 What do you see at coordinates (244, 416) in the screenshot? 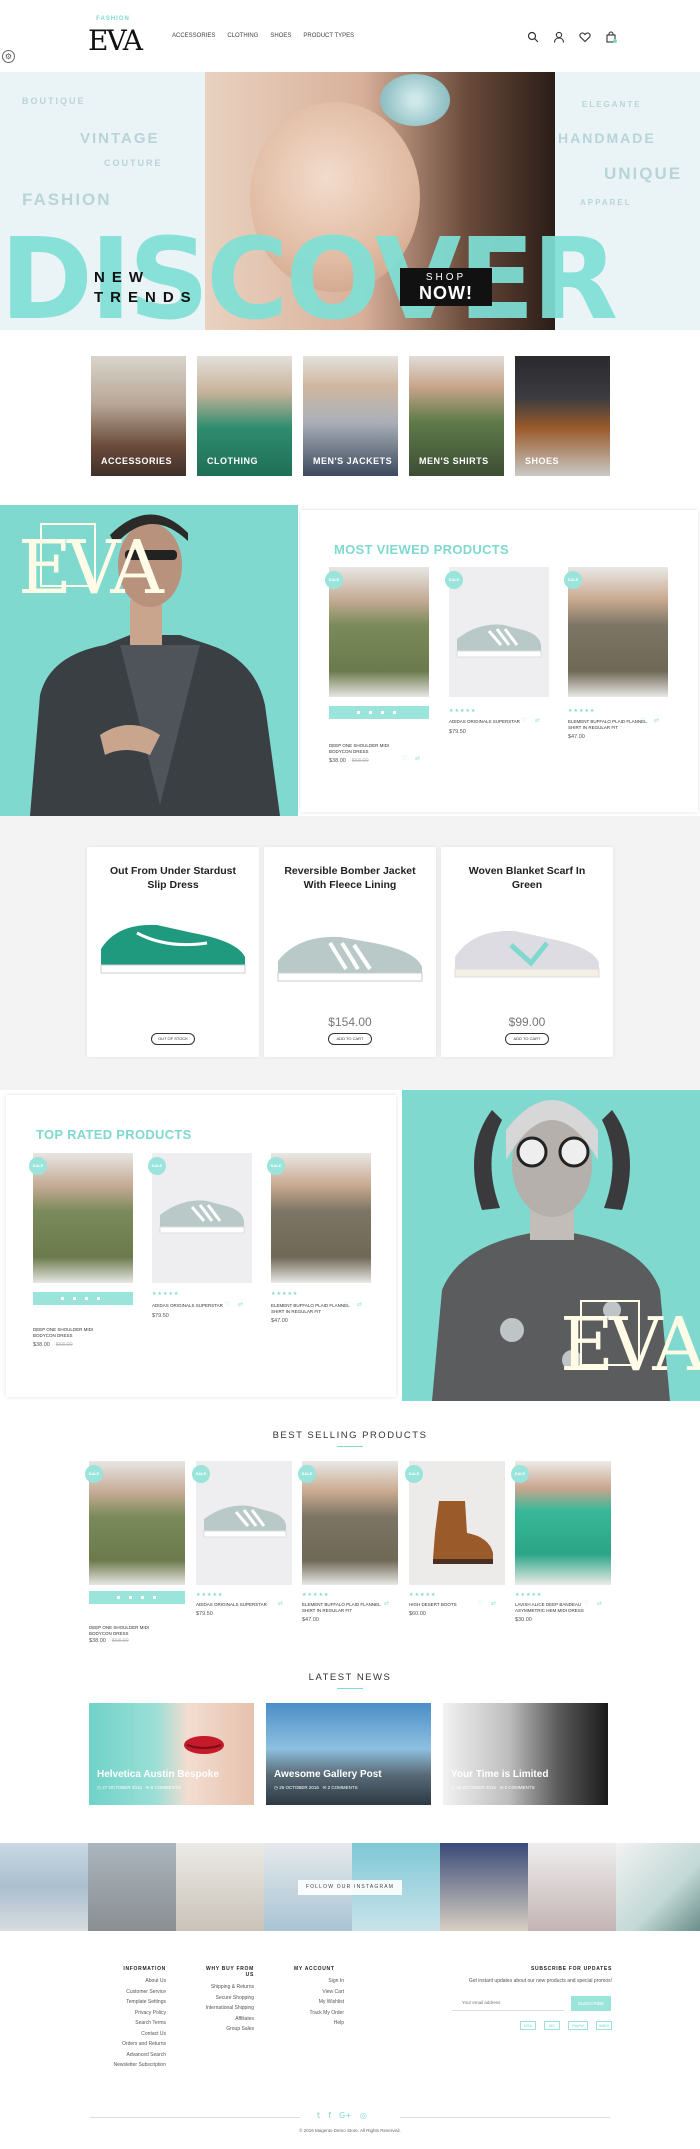
I see `category-tile-clothing: CLOTHING` at bounding box center [244, 416].